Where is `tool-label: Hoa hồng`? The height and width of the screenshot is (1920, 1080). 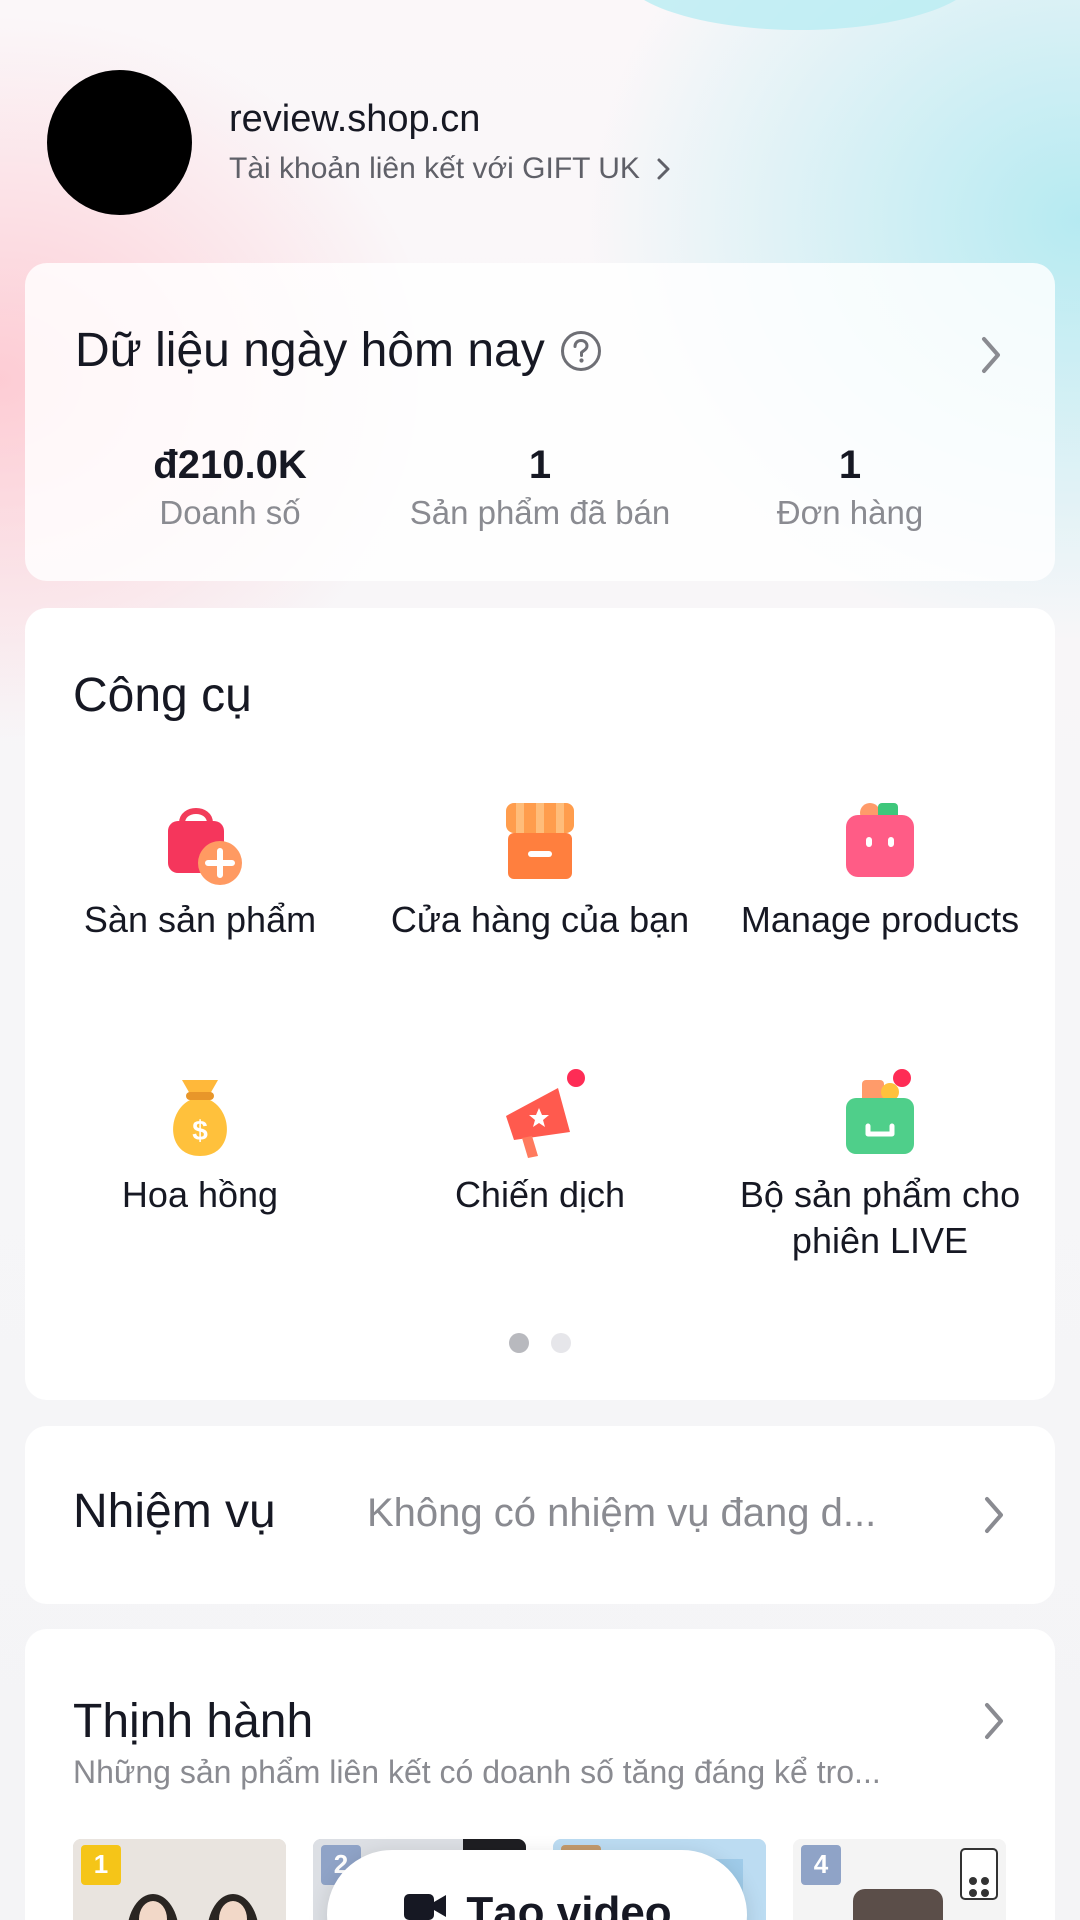 tool-label: Hoa hồng is located at coordinates (200, 1194).